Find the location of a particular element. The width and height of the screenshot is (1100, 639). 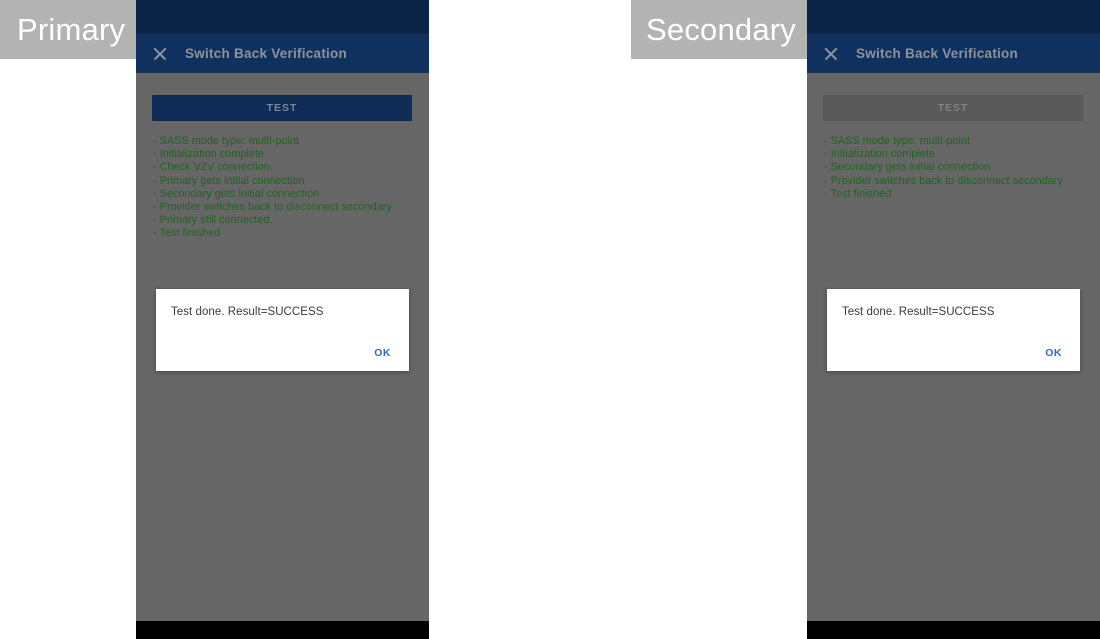

caption-primary: Primary is located at coordinates (68, 29).